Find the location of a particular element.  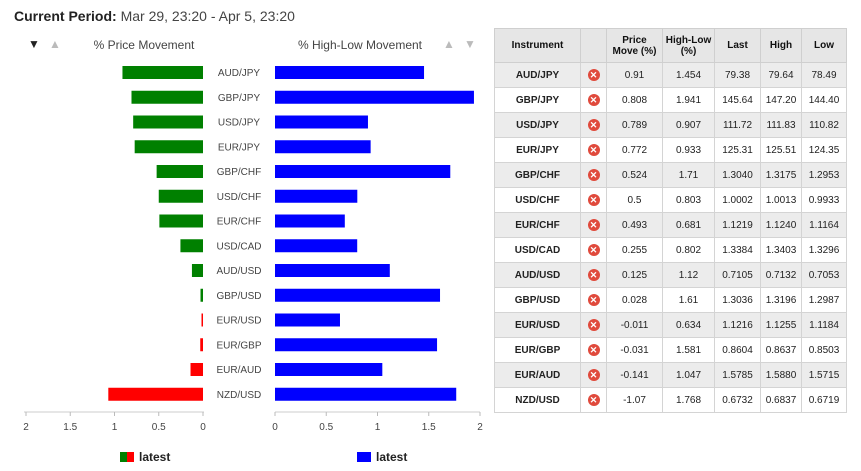

instrument-cell: GBP/CHF is located at coordinates (537, 175).